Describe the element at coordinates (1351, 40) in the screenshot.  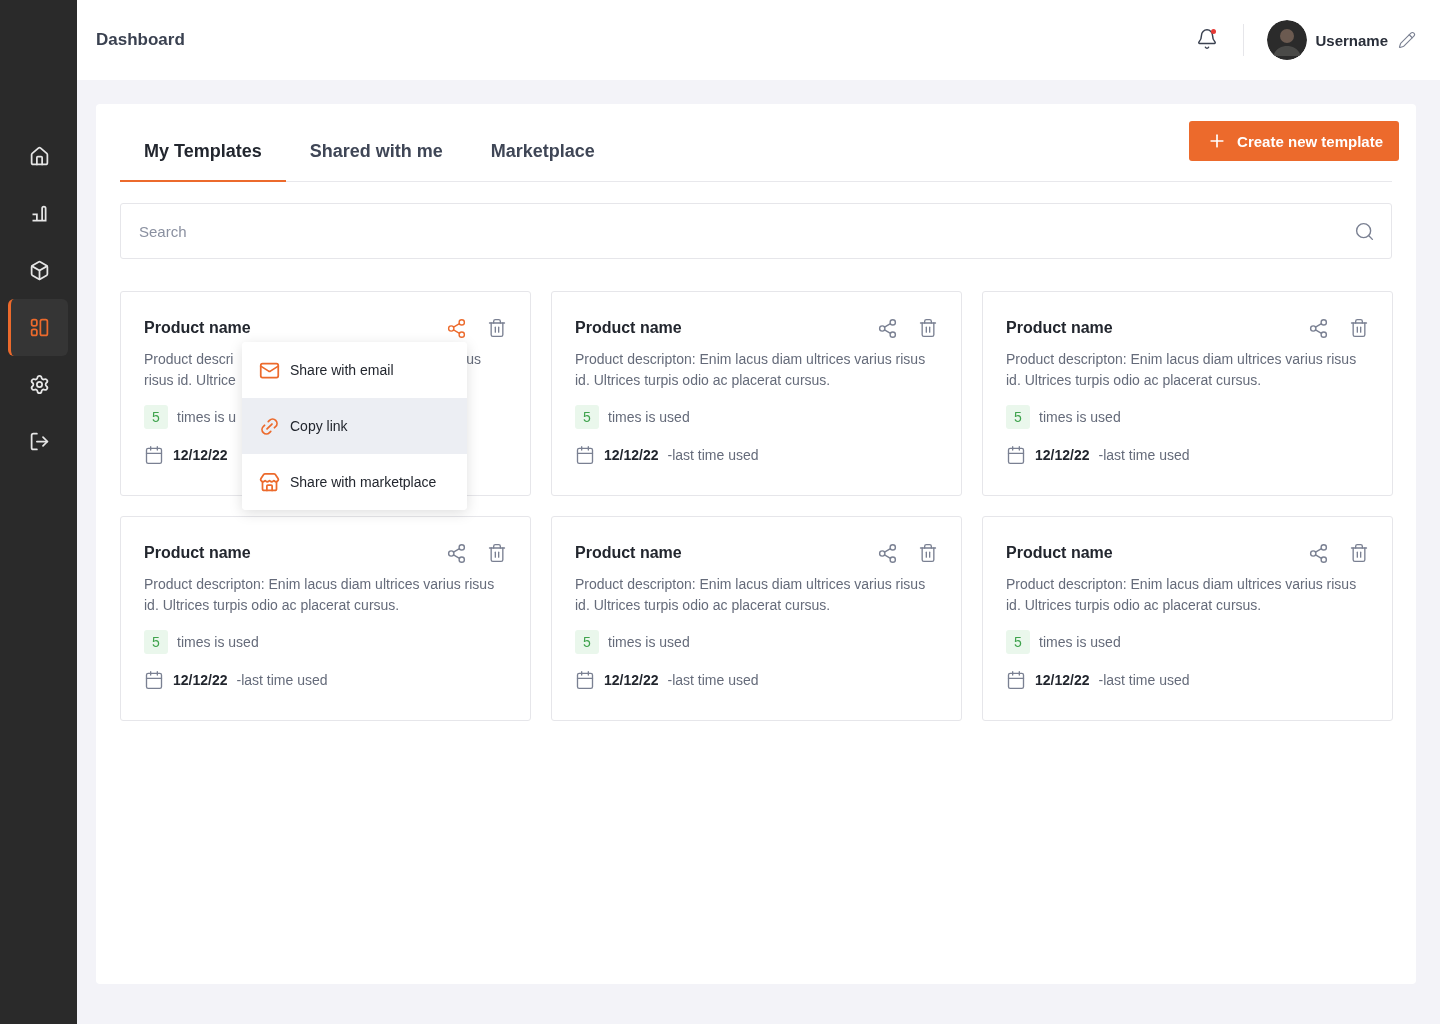
I see `username: Username` at that location.